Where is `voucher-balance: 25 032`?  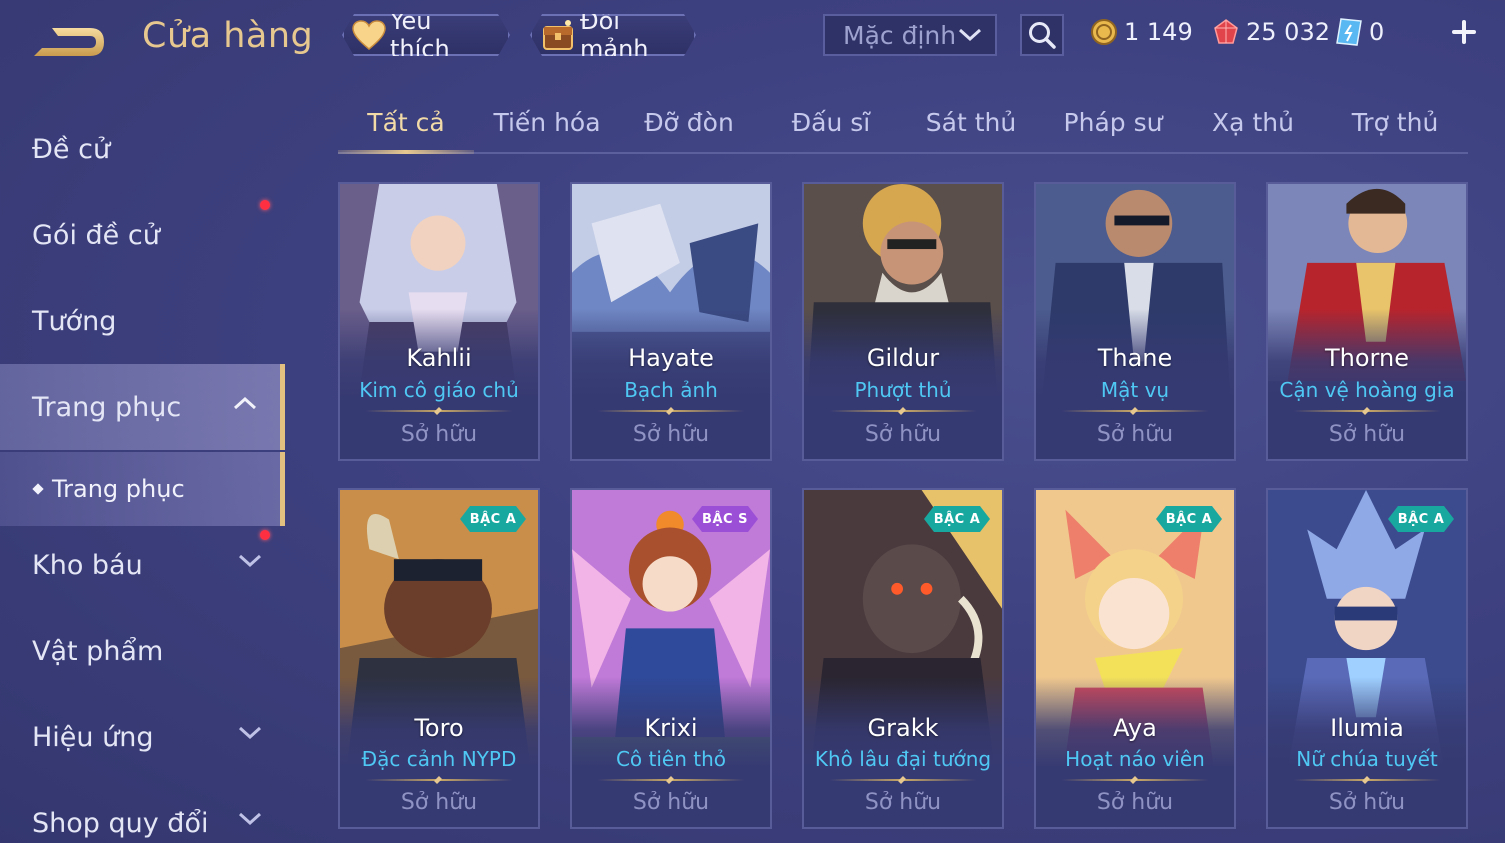
voucher-balance: 25 032 is located at coordinates (1271, 32).